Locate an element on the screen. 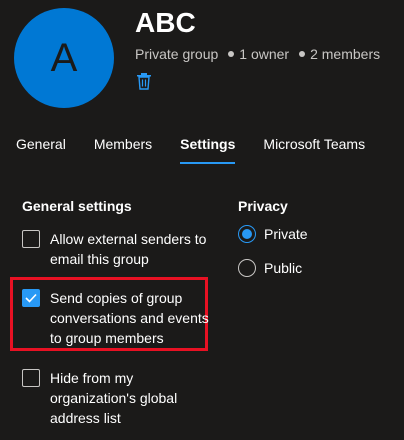 This screenshot has width=404, height=440. group-avatar: A is located at coordinates (64, 58).